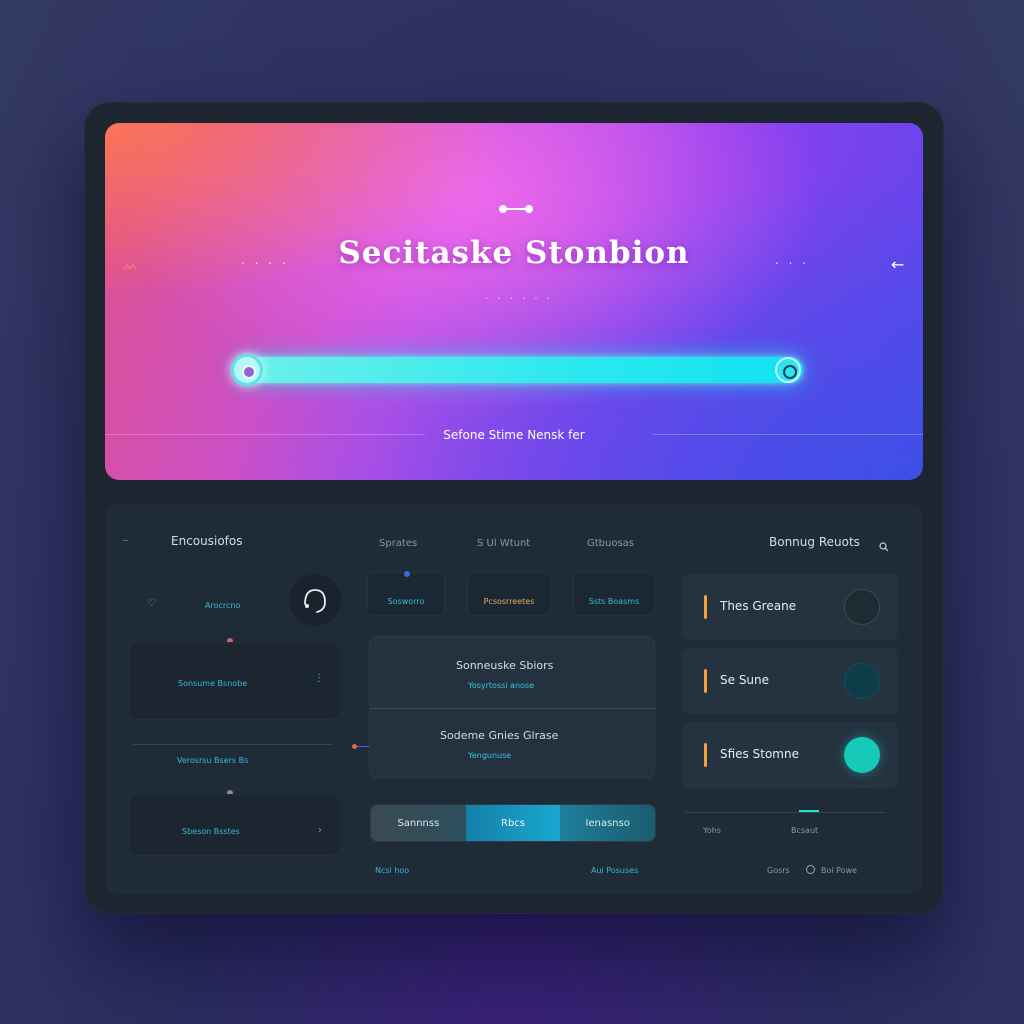  I want to click on left-card-2: Sonsume Bsnobe ⋮, so click(235, 681).